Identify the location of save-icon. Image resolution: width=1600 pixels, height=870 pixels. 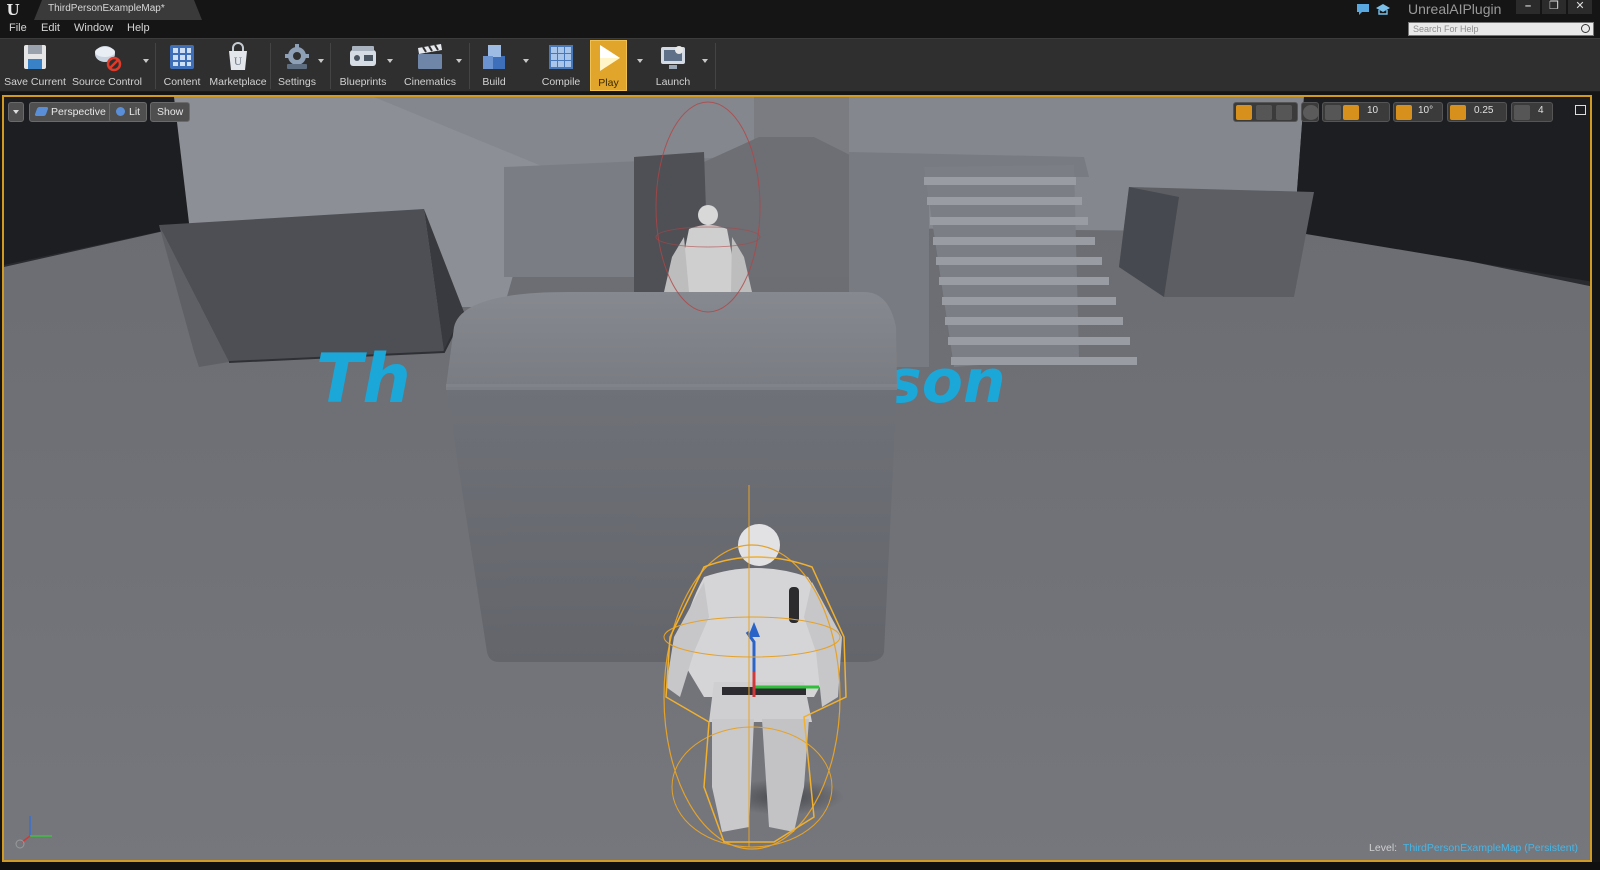
(35, 57).